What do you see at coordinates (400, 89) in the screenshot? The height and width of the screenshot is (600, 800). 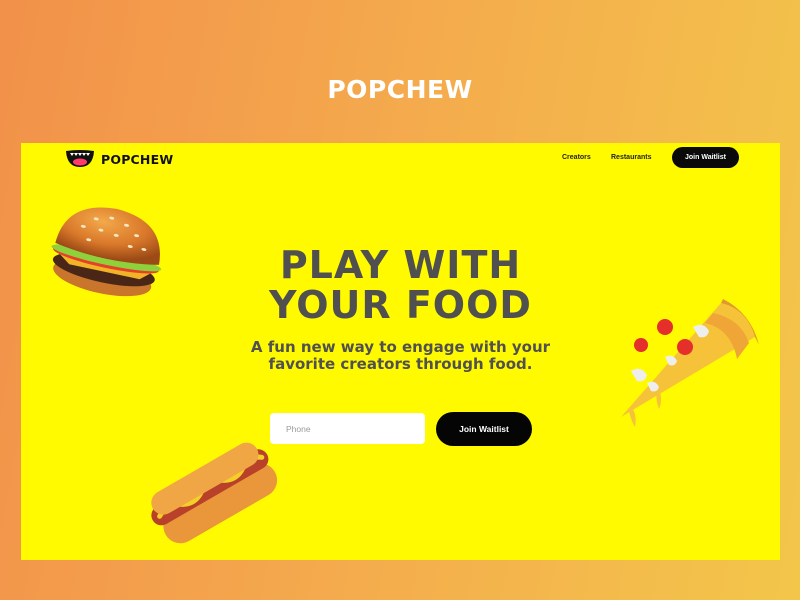 I see `page-title: POPCHEW` at bounding box center [400, 89].